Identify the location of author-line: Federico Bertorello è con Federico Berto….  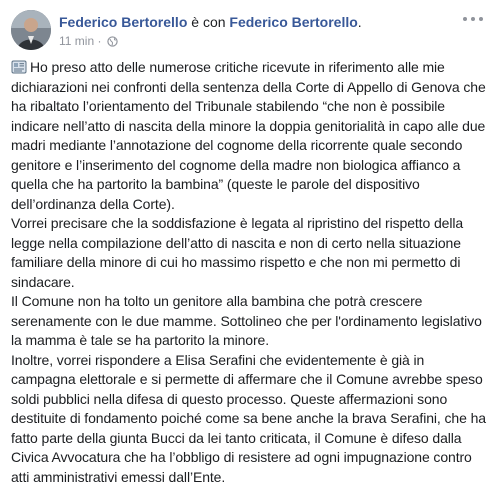
(210, 22).